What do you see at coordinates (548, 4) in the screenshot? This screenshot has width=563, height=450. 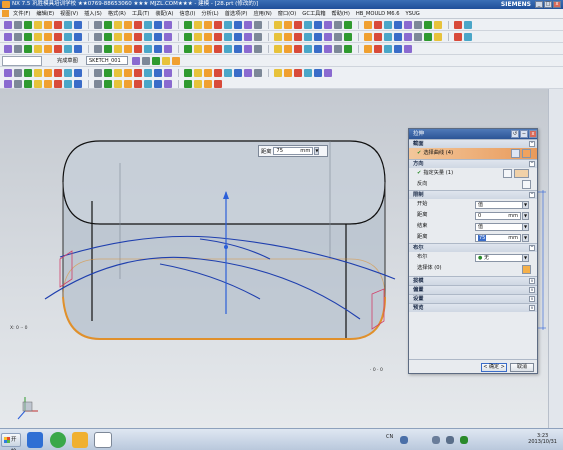 I see `maximize-button: □` at bounding box center [548, 4].